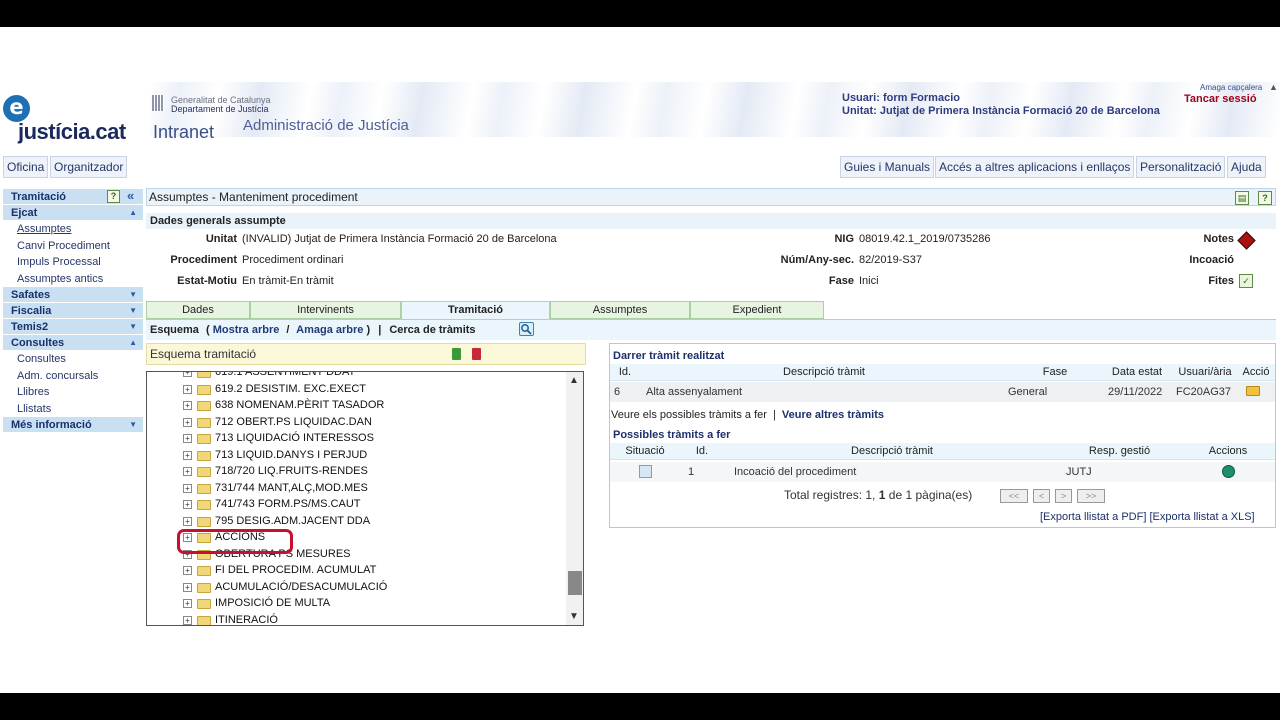 This screenshot has width=1280, height=720. I want to click on cerca-tramits-link: Cerca de tràmits, so click(432, 330).